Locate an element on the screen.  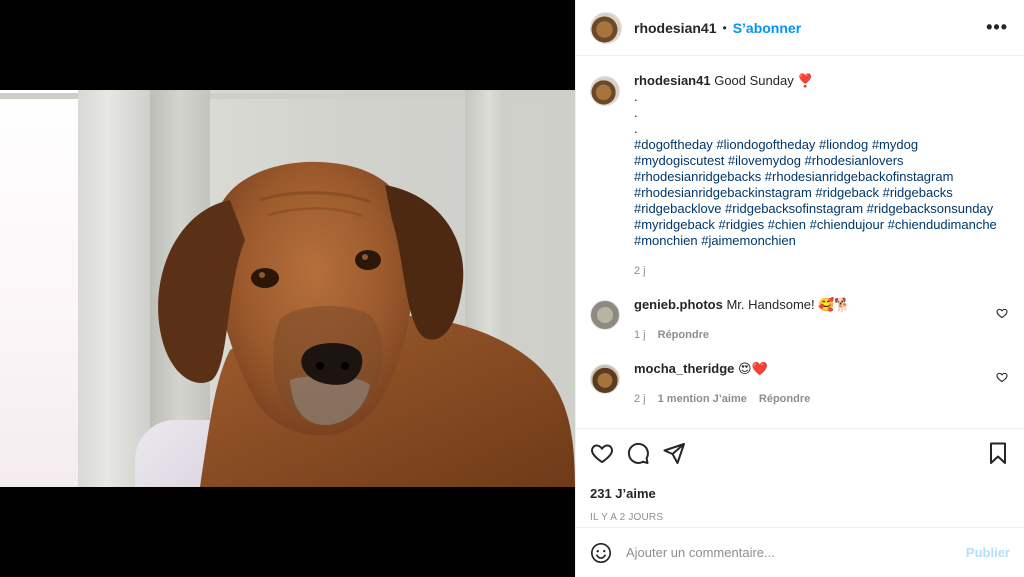
comment-username: genieb.photos is located at coordinates (678, 304).